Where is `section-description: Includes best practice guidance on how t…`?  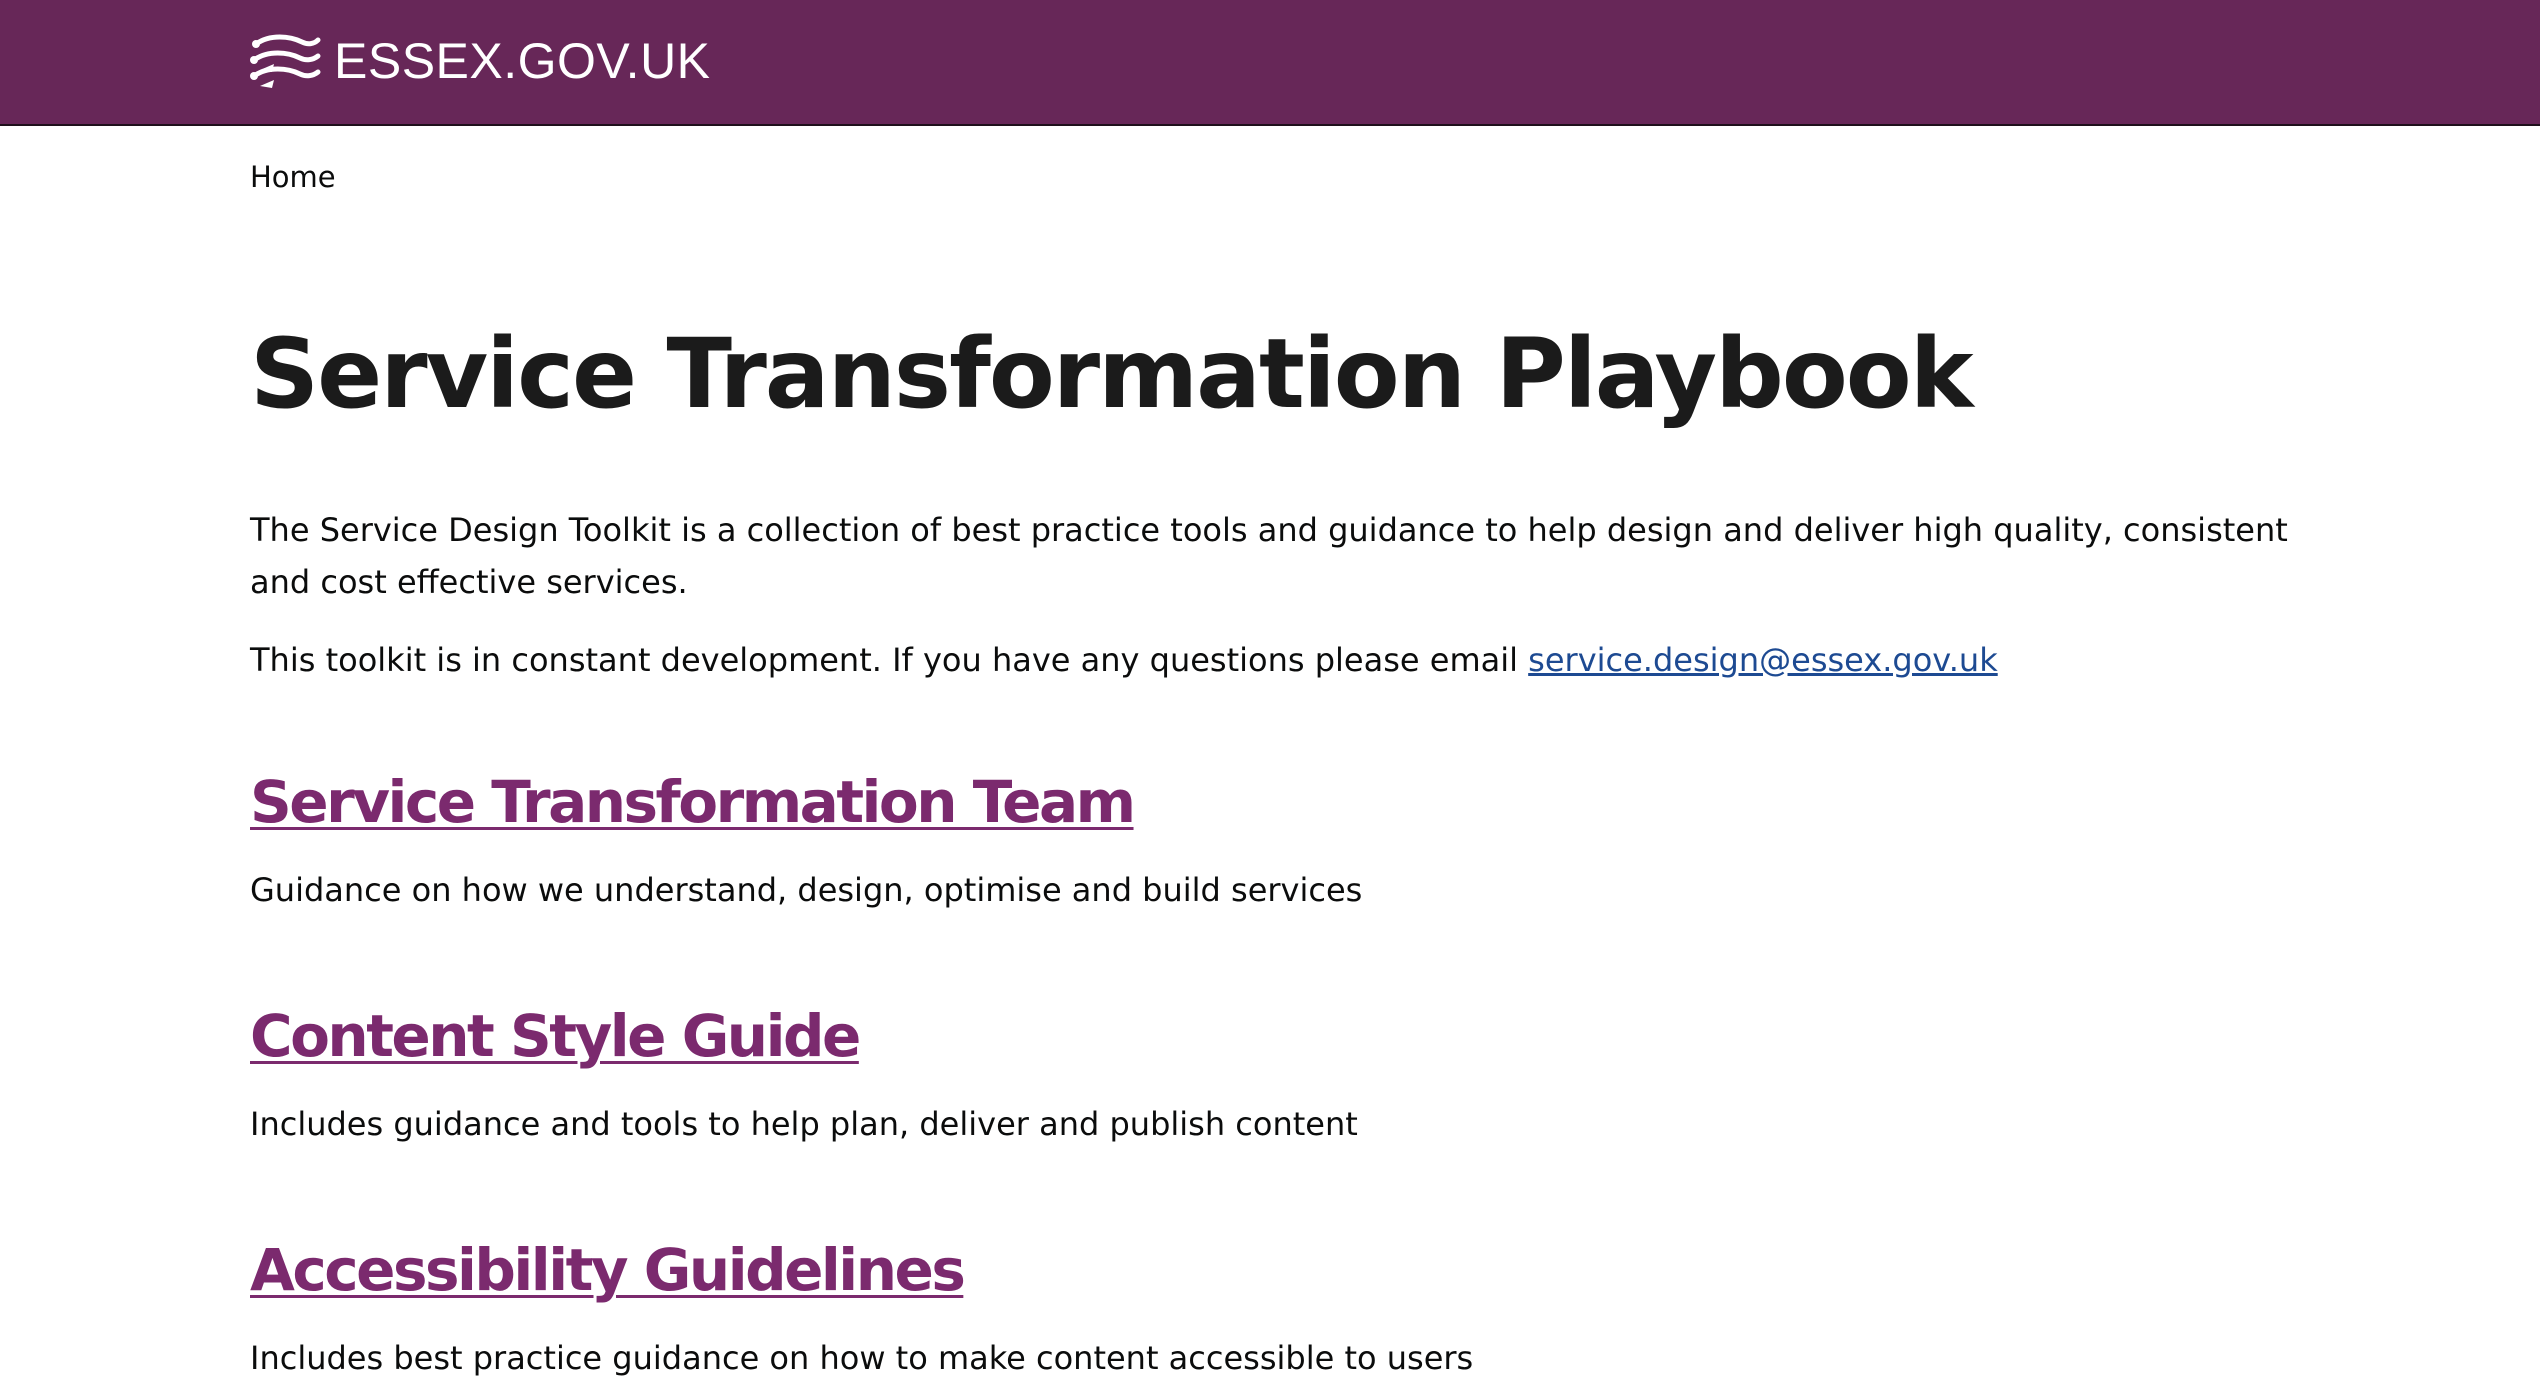 section-description: Includes best practice guidance on how t… is located at coordinates (862, 1357).